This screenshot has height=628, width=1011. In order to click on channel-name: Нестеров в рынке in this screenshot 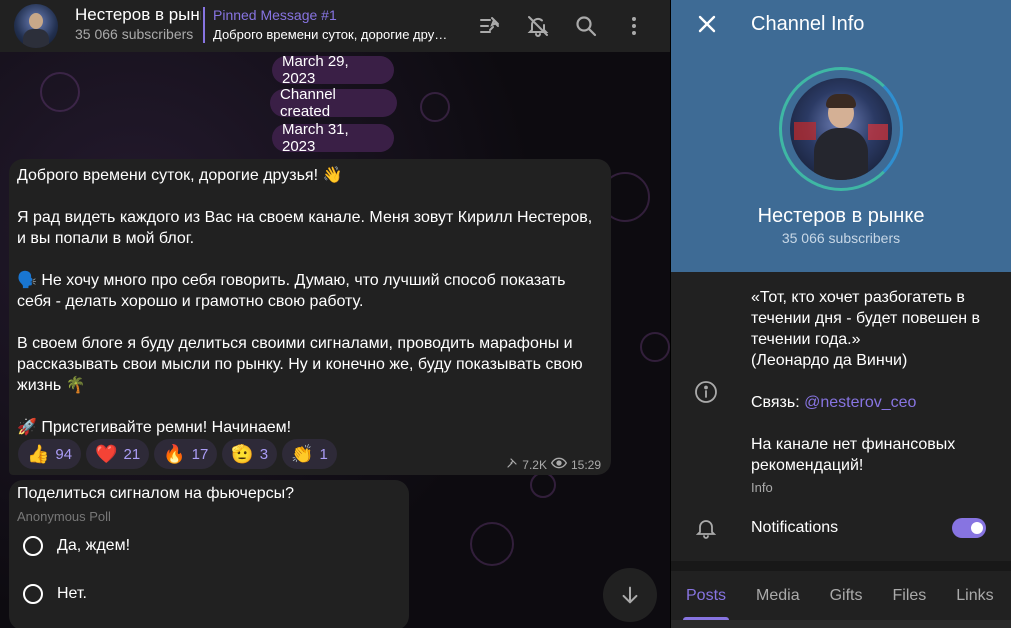, I will do `click(841, 216)`.